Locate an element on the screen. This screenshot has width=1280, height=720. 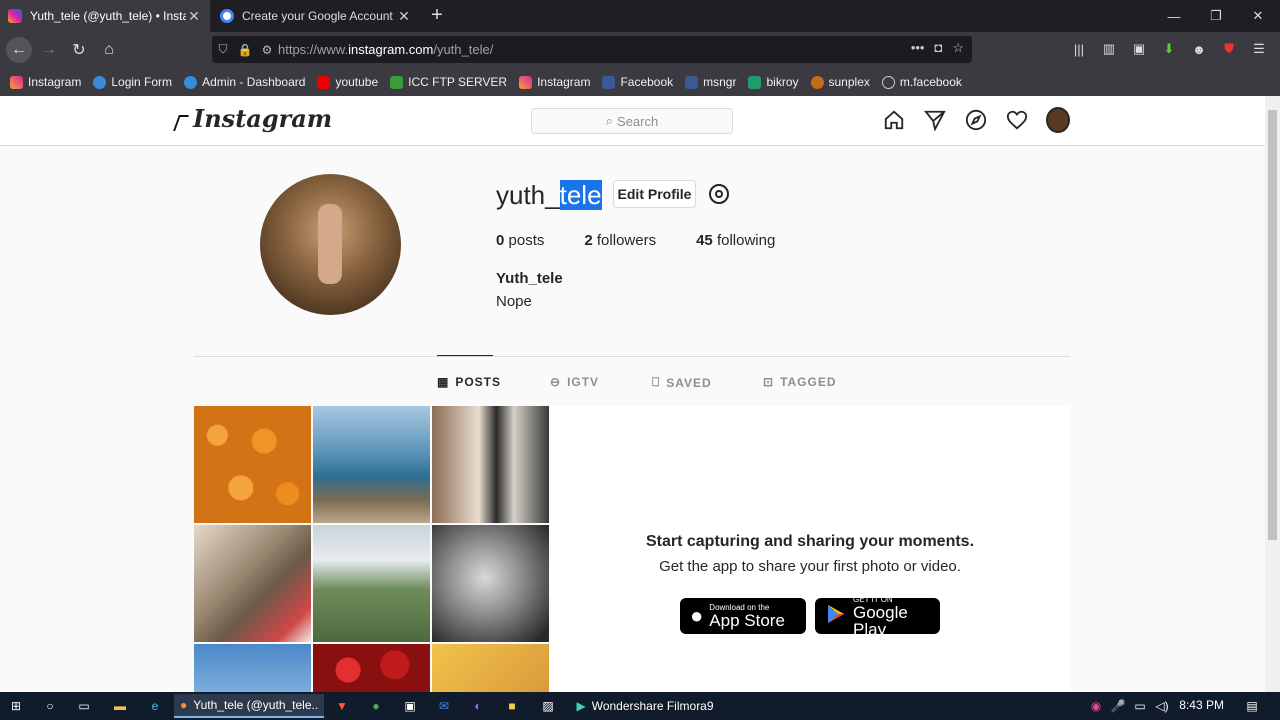
photo-oranges is located at coordinates (252, 464).